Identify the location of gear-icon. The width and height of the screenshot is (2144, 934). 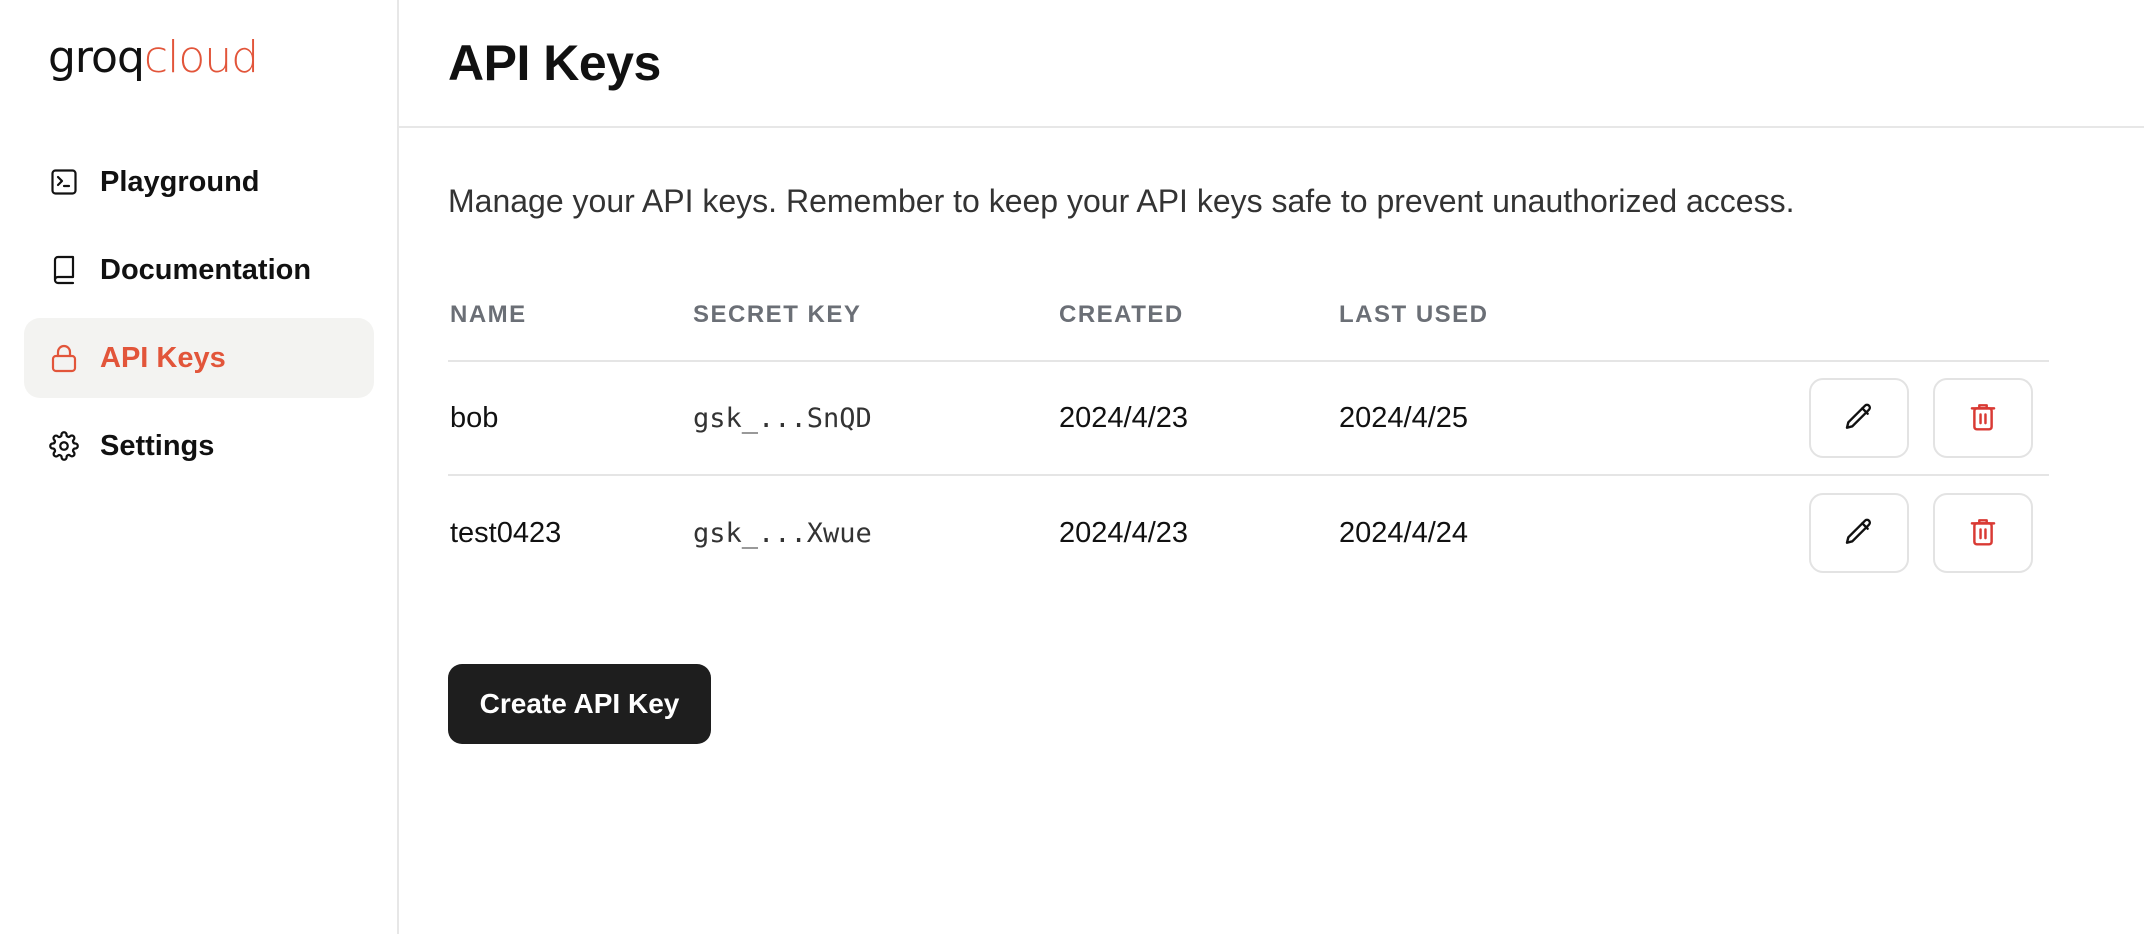
(64, 446).